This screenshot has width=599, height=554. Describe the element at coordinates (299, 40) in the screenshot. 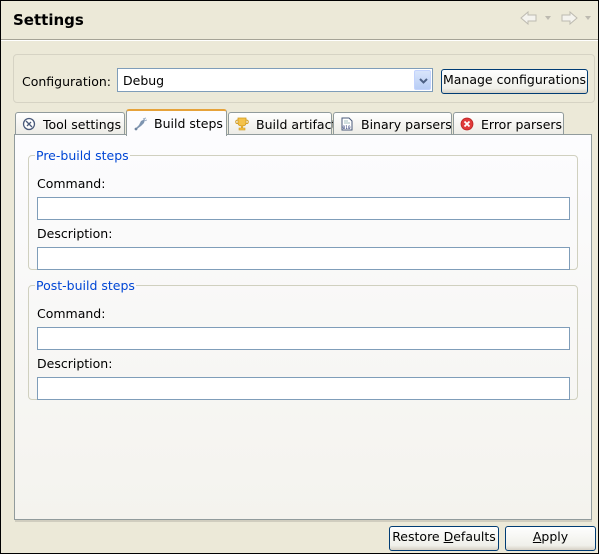

I see `header-divider-highlight` at that location.